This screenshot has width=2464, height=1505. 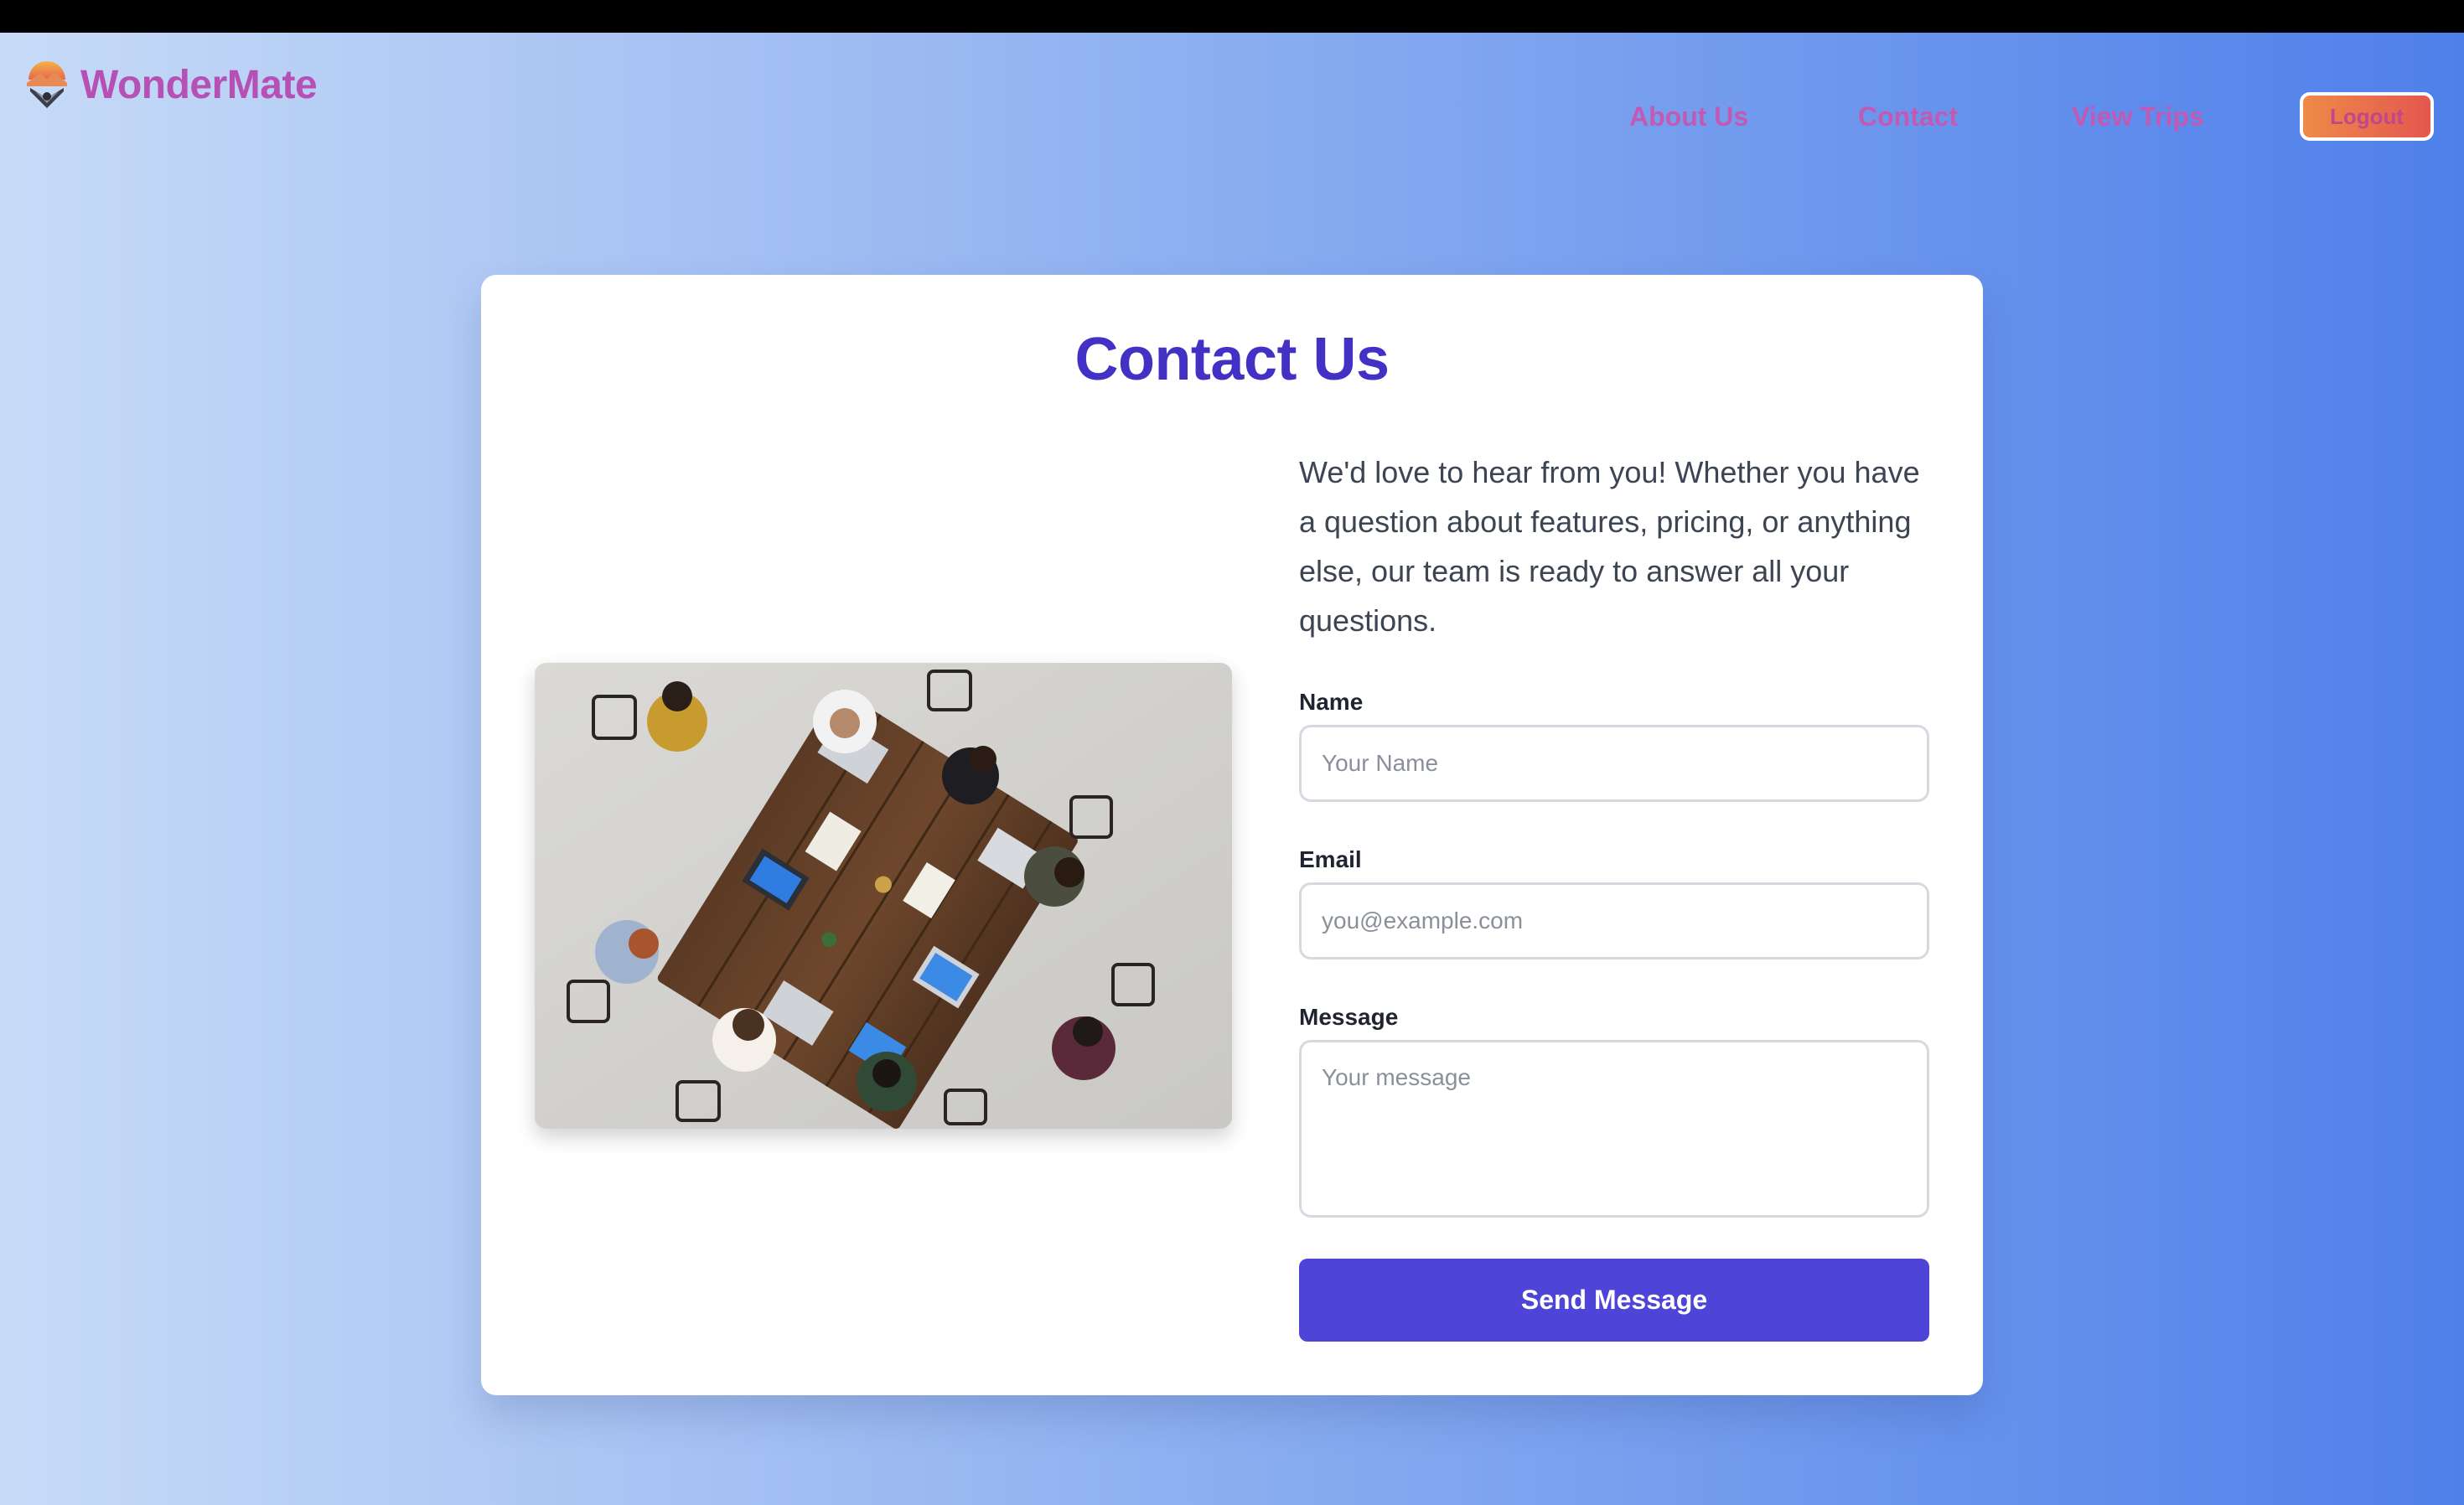 I want to click on send-message-button: Send Message, so click(x=1614, y=1300).